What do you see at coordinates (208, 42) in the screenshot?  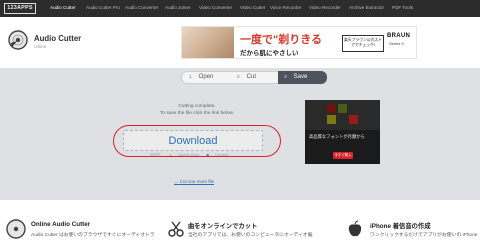 I see `ad-photo` at bounding box center [208, 42].